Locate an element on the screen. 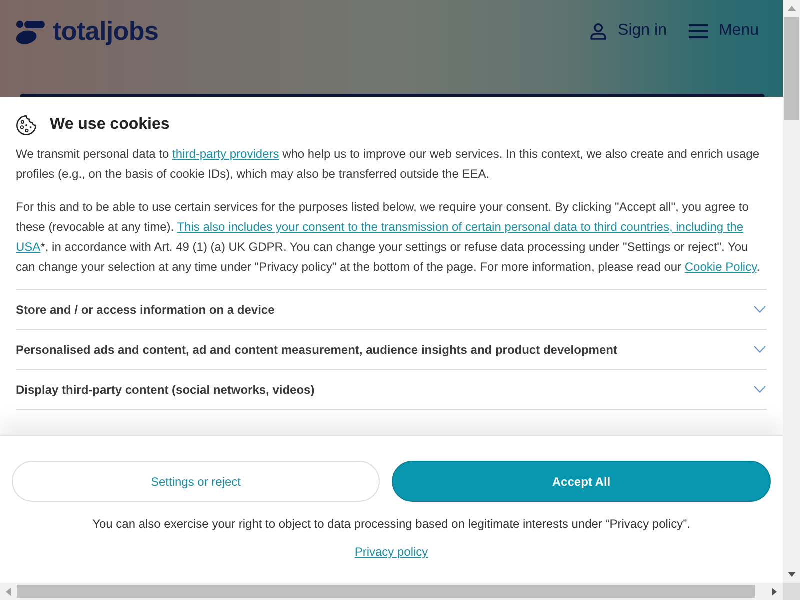  text-link: third-party providers is located at coordinates (226, 154).